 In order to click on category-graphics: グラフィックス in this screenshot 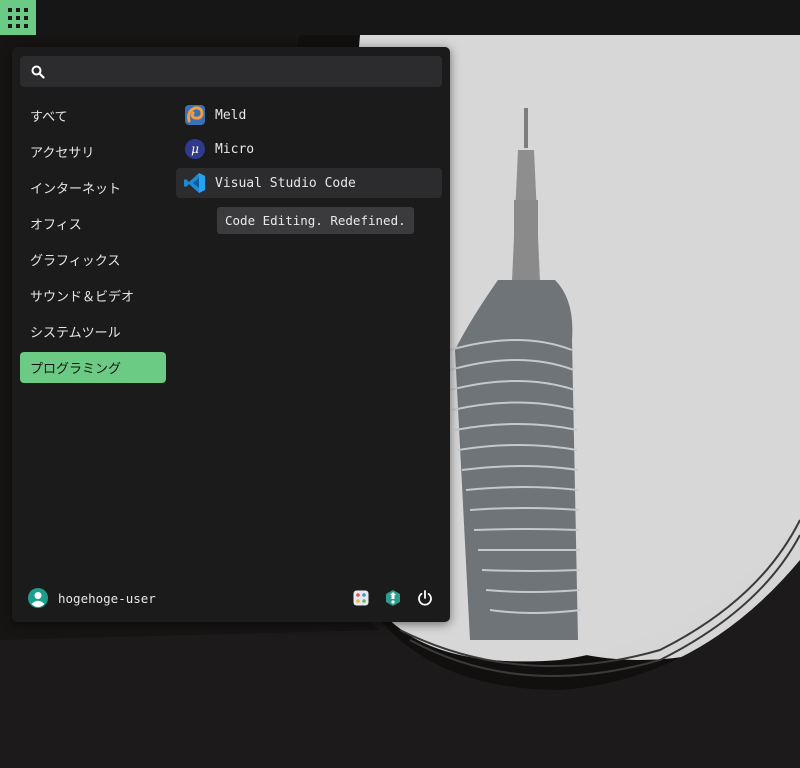, I will do `click(93, 259)`.